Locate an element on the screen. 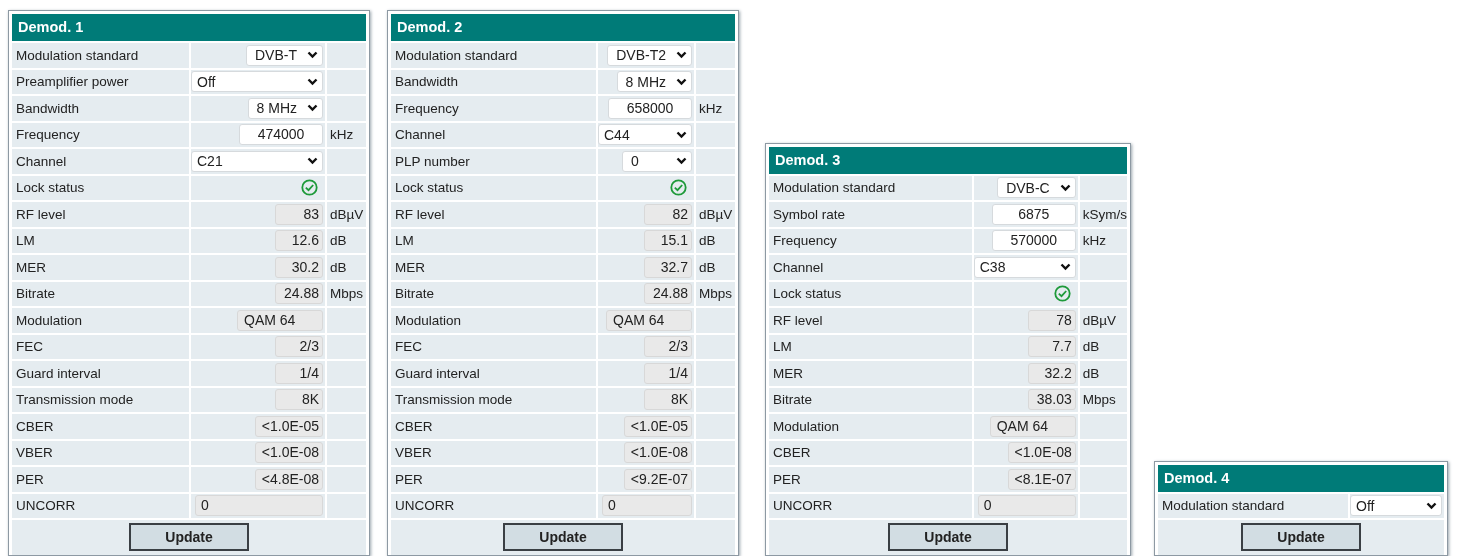  field-label: Modulation is located at coordinates (428, 320).